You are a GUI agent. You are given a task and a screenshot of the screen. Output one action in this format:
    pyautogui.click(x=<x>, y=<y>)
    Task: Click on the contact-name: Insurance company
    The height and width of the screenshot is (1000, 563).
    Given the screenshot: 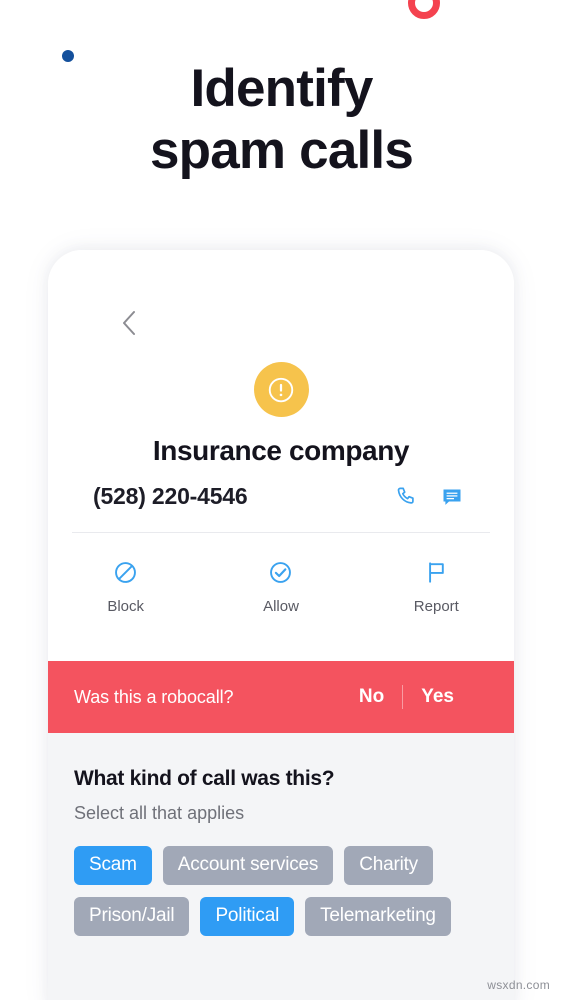 What is the action you would take?
    pyautogui.click(x=281, y=450)
    